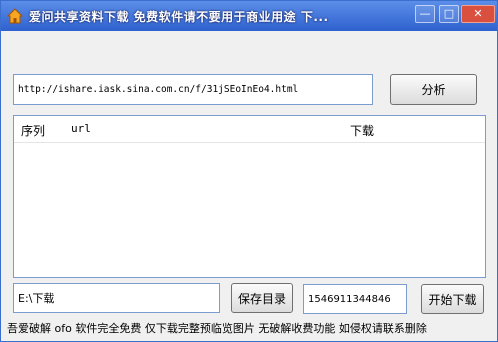 The height and width of the screenshot is (342, 498). Describe the element at coordinates (262, 298) in the screenshot. I see `save-directory-button: 保存目录` at that location.